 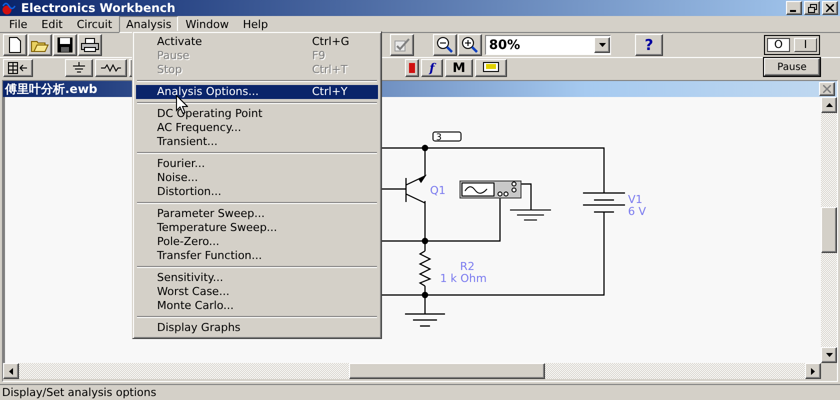 What do you see at coordinates (604, 202) in the screenshot?
I see `battery-symbol` at bounding box center [604, 202].